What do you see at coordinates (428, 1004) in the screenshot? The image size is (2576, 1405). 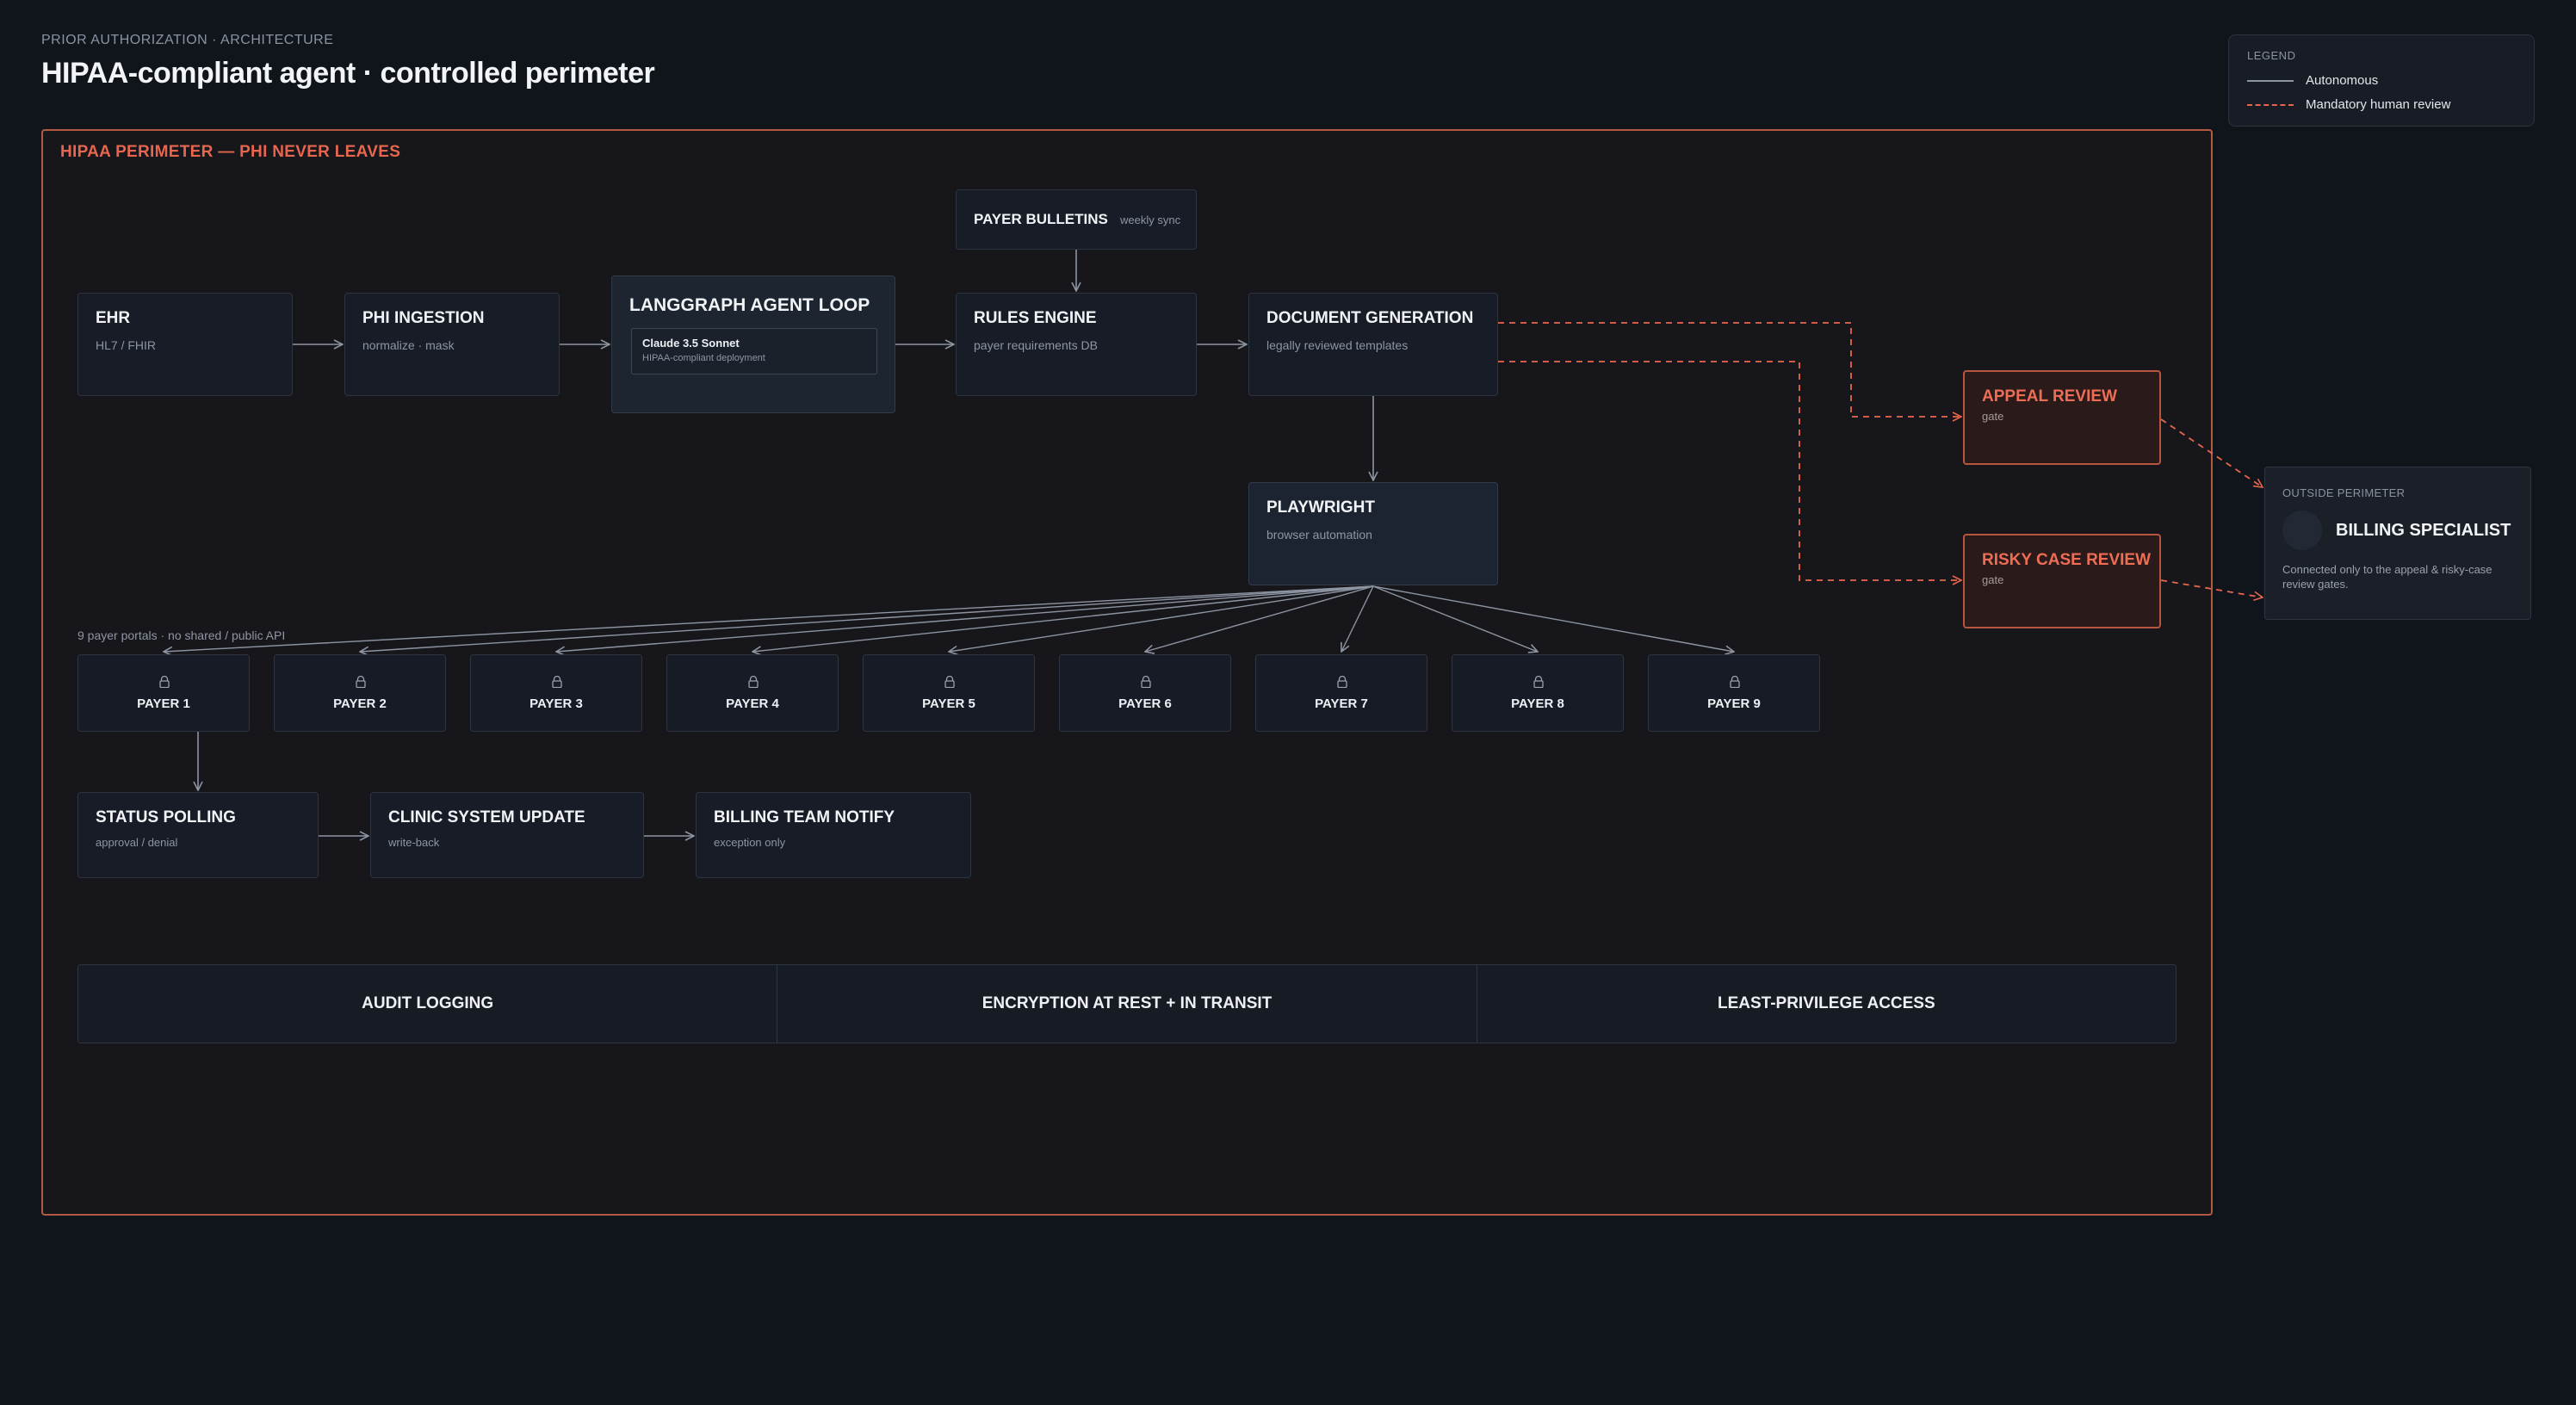 I see `audit-logging-cell: AUDIT LOGGING` at bounding box center [428, 1004].